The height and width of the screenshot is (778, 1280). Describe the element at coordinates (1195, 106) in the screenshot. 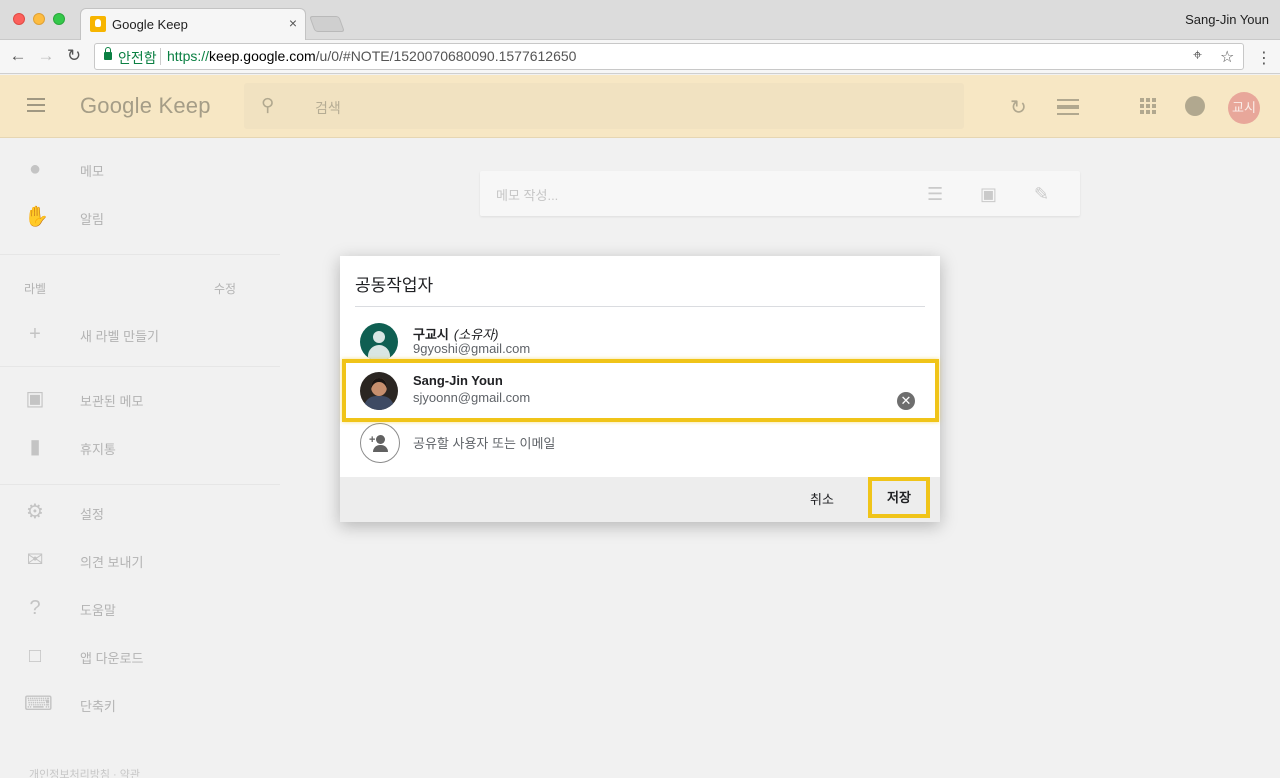

I see `notifications-icon` at that location.